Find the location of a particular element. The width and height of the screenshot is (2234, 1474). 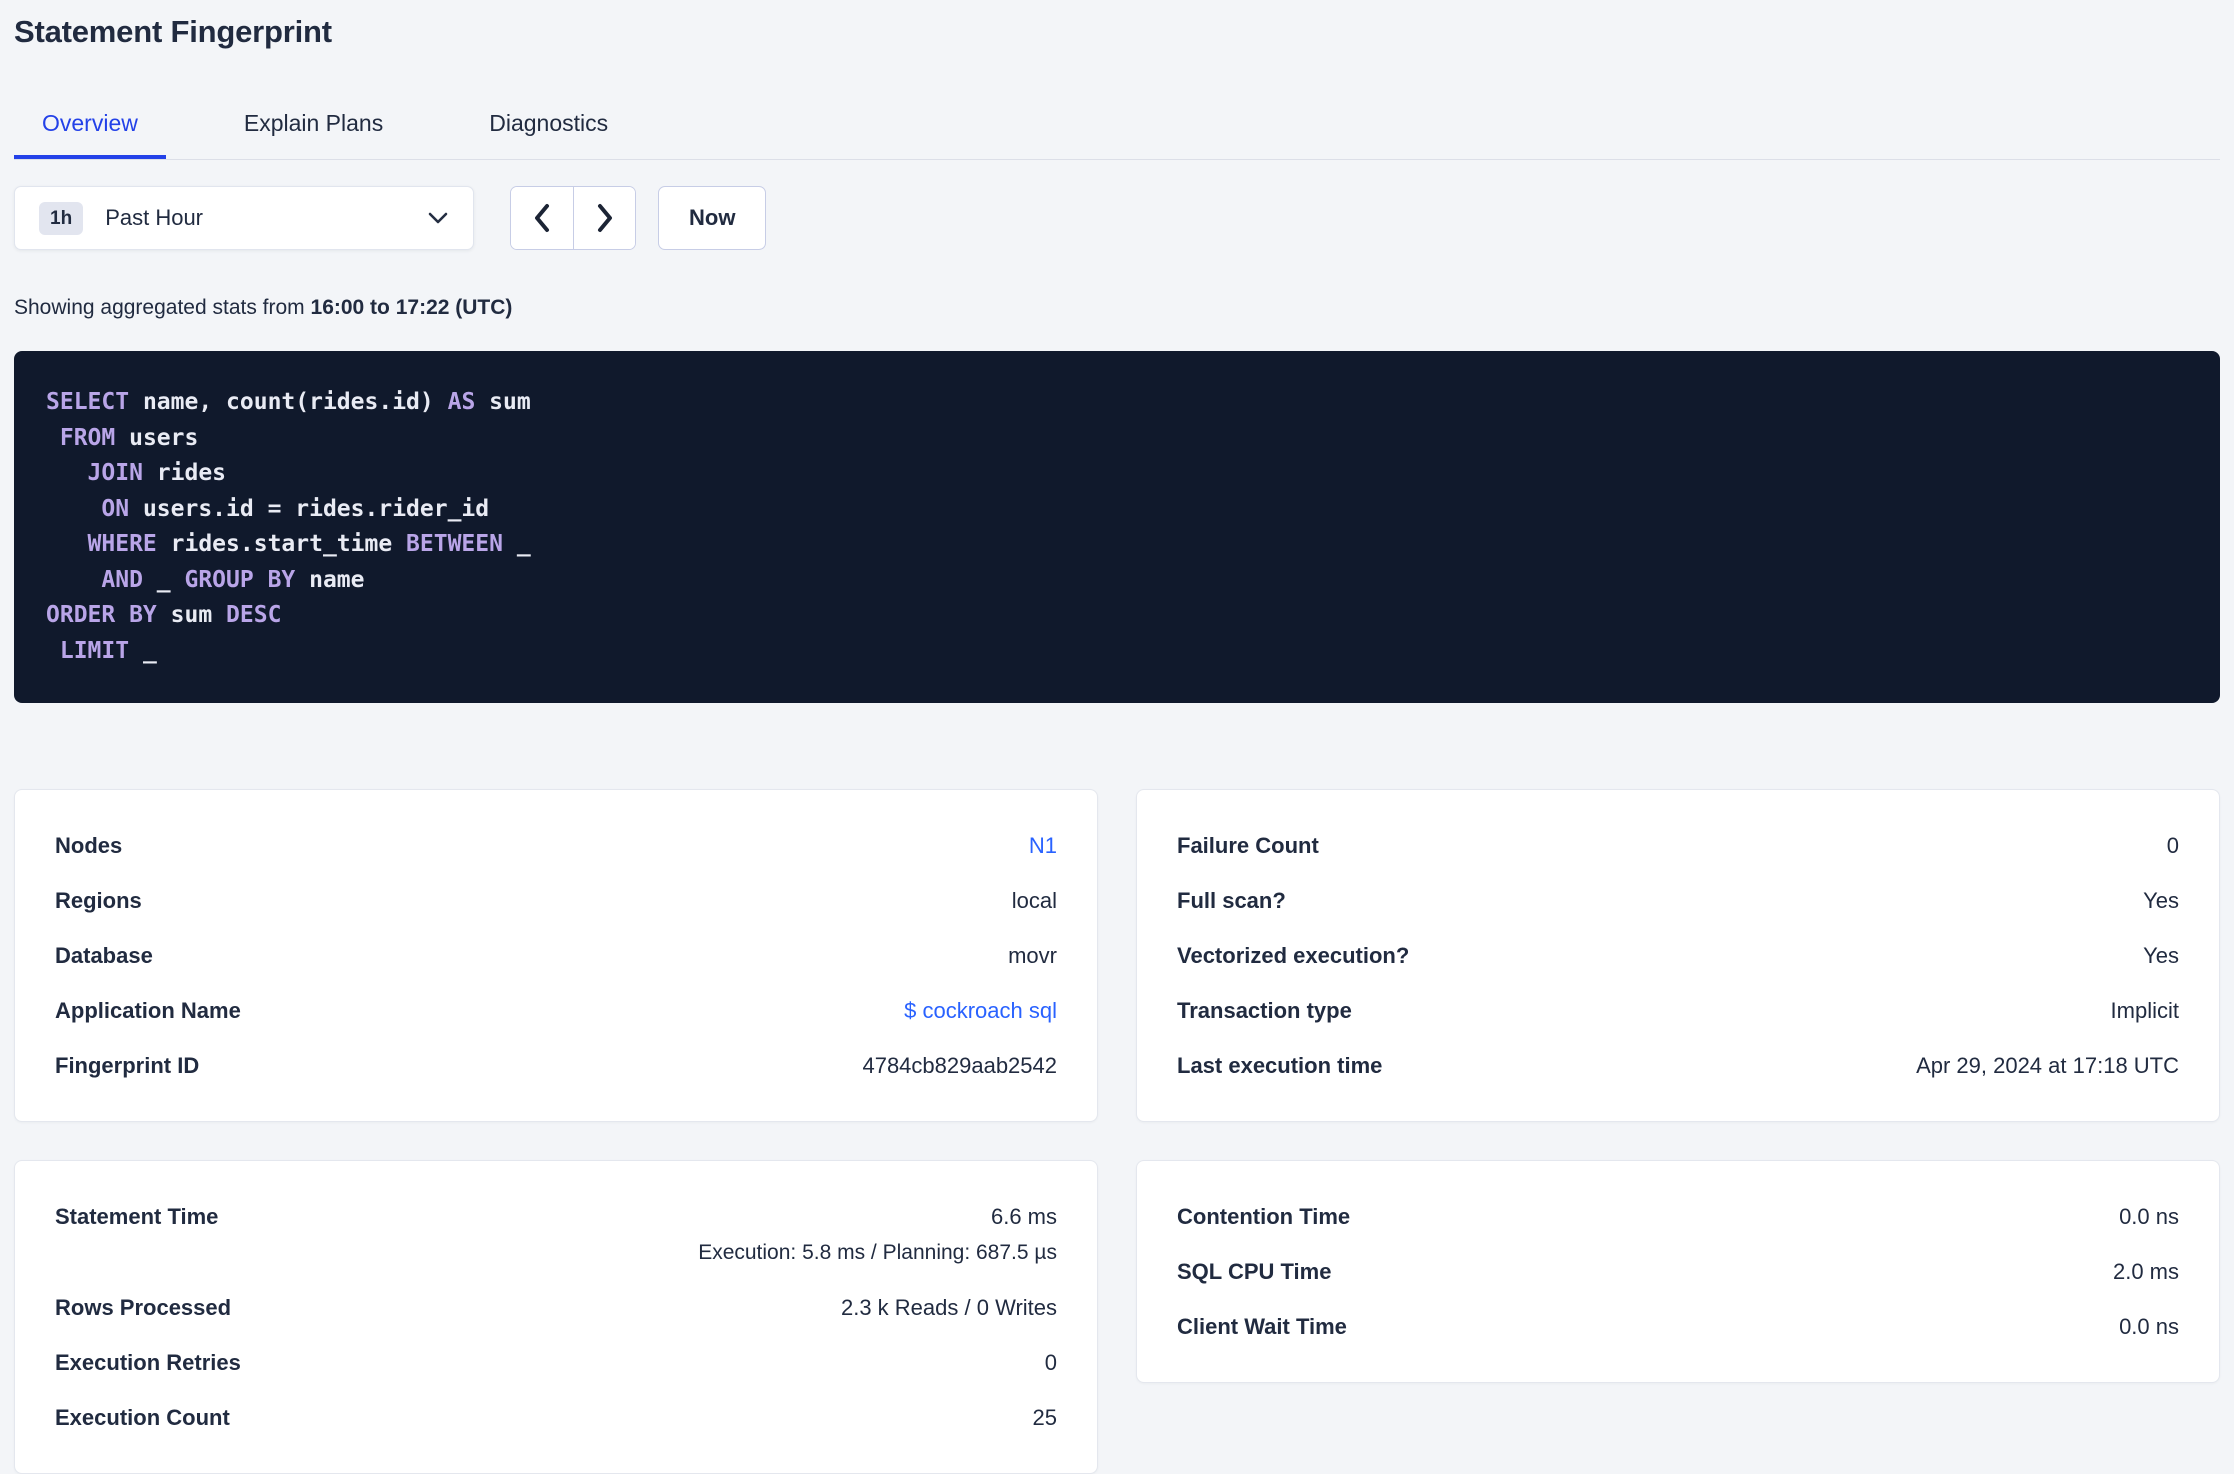

row-label: Rows Processed is located at coordinates (143, 1307).